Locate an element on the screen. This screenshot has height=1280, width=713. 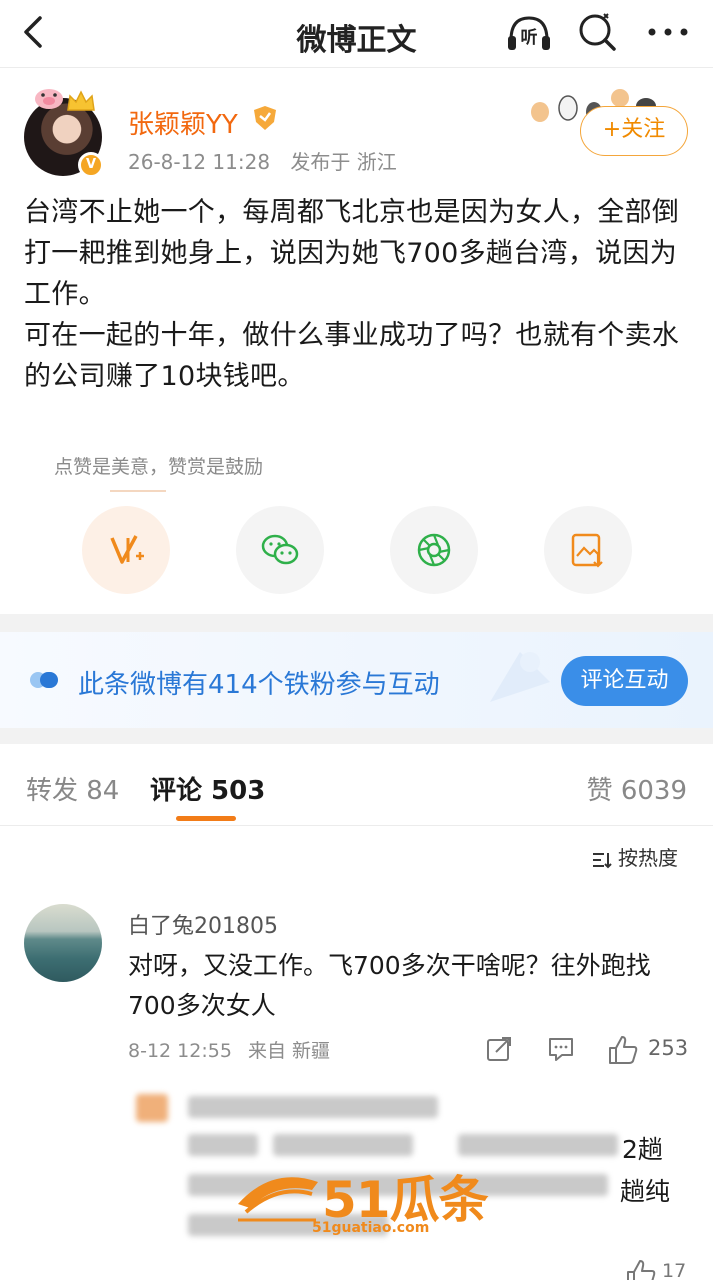
listen-headphones-icon: 听 is located at coordinates (529, 32).